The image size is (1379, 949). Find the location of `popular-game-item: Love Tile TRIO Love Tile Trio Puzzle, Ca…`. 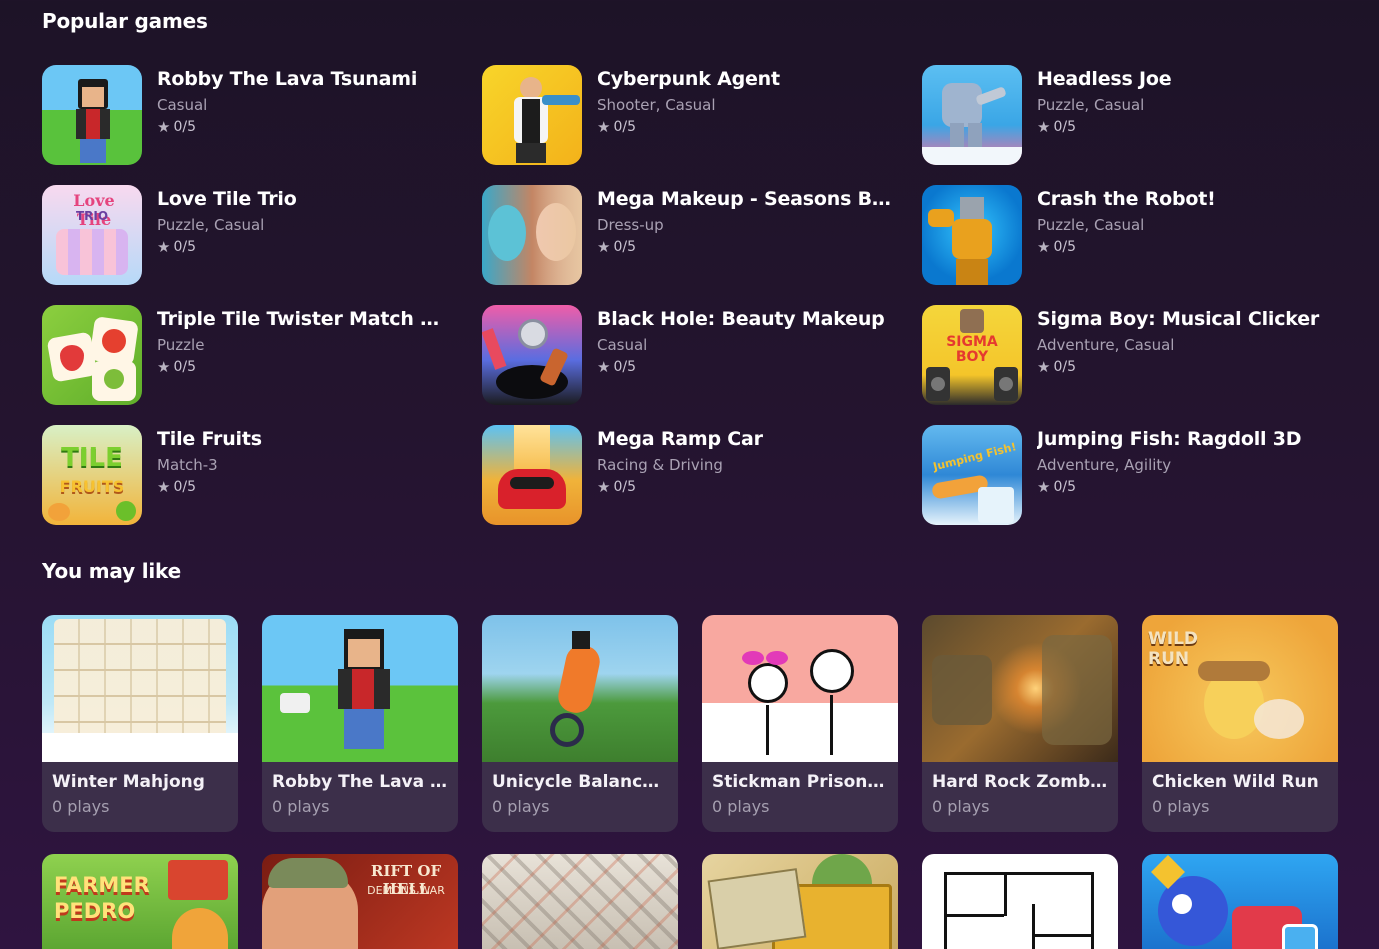

popular-game-item: Love Tile TRIO Love Tile Trio Puzzle, Ca… is located at coordinates (262, 235).